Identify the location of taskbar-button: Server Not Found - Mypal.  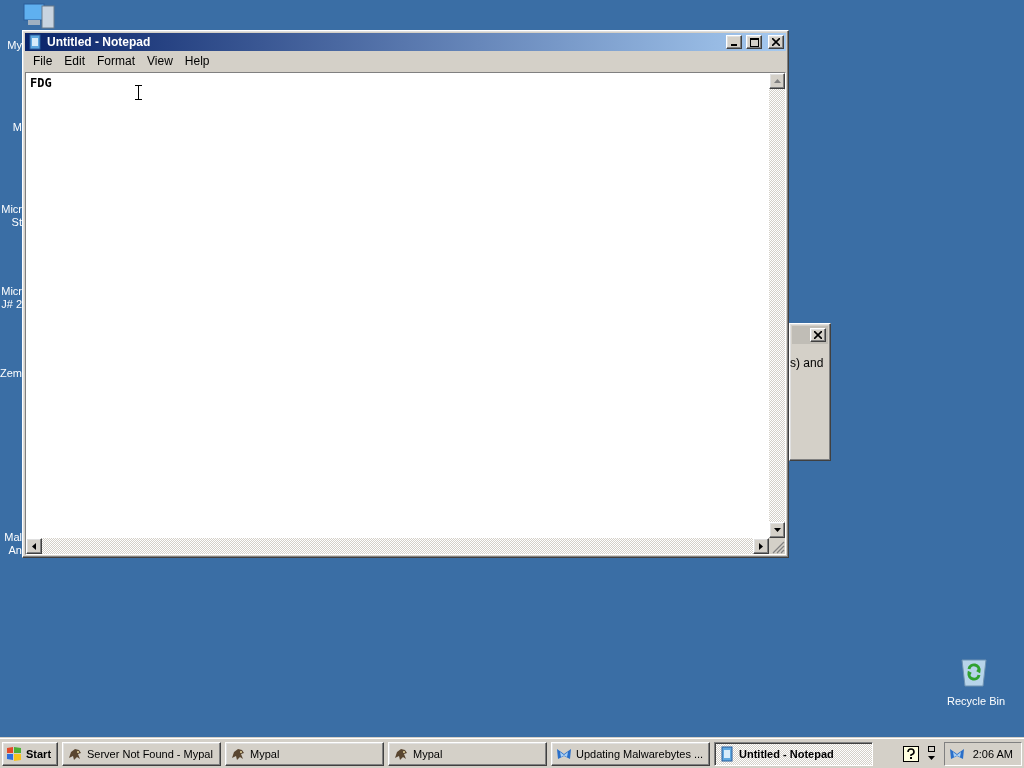
(141, 753).